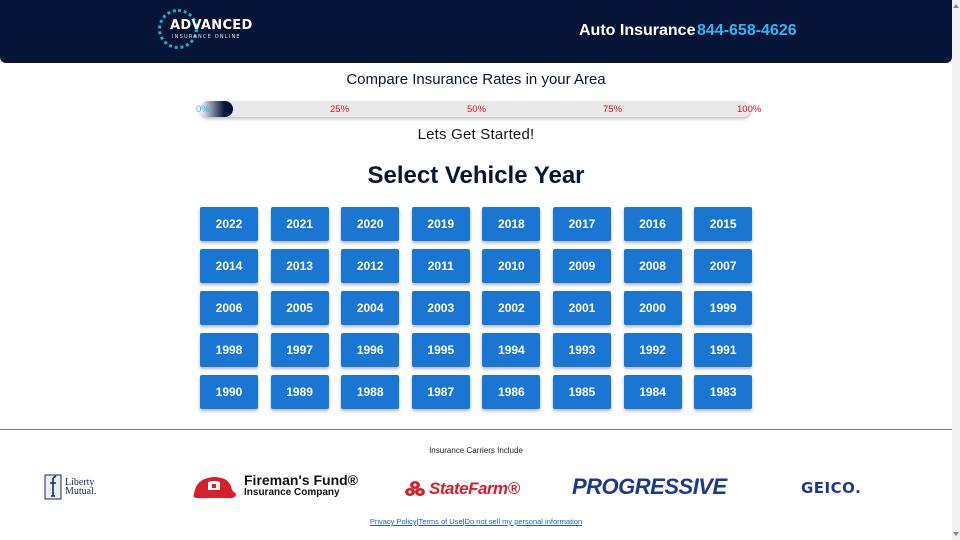 This screenshot has height=540, width=960. Describe the element at coordinates (581, 266) in the screenshot. I see `year-button-2009: 2009` at that location.